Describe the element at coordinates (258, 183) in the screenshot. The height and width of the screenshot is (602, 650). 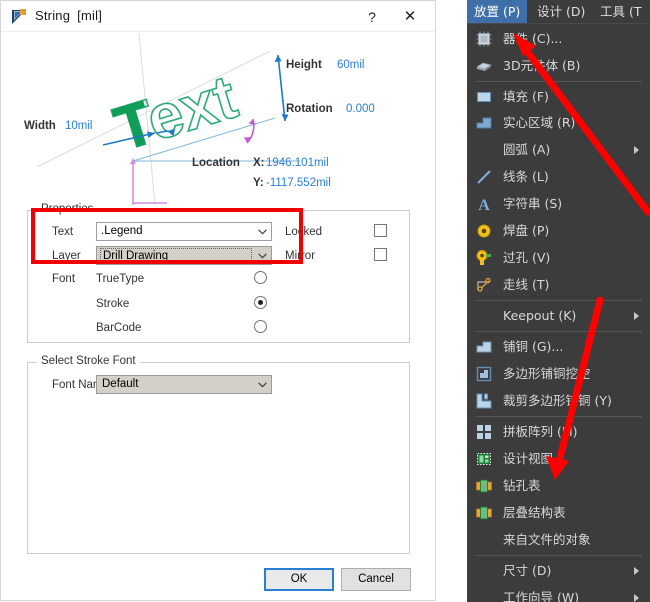
I see `location-y-label: Y:` at that location.